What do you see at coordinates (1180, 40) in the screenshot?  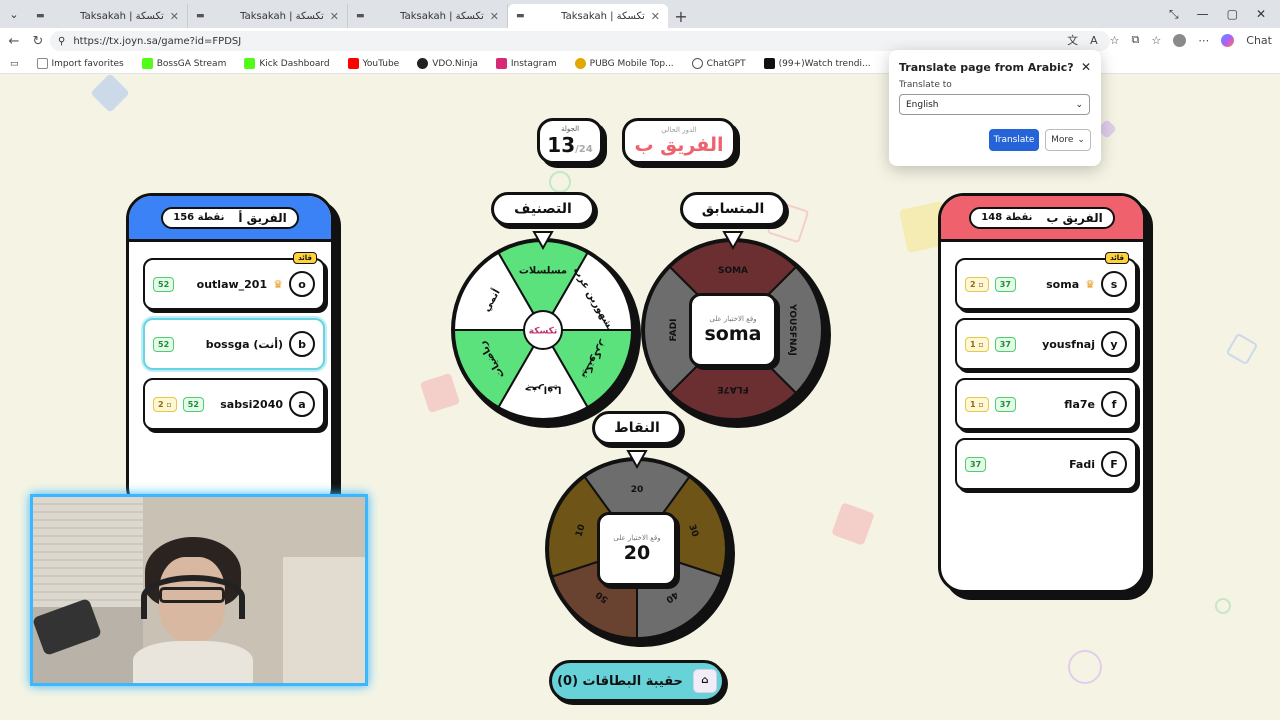 I see `profile-avatar` at bounding box center [1180, 40].